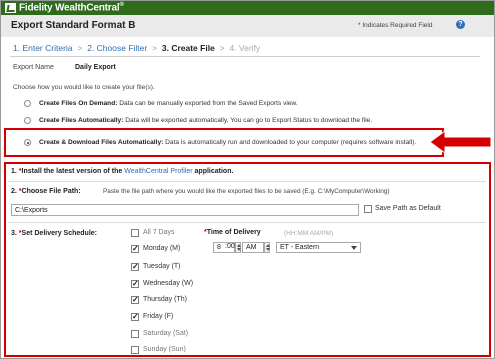  Describe the element at coordinates (46, 191) in the screenshot. I see `step2-file-path: 2. *Choose File Path:` at that location.